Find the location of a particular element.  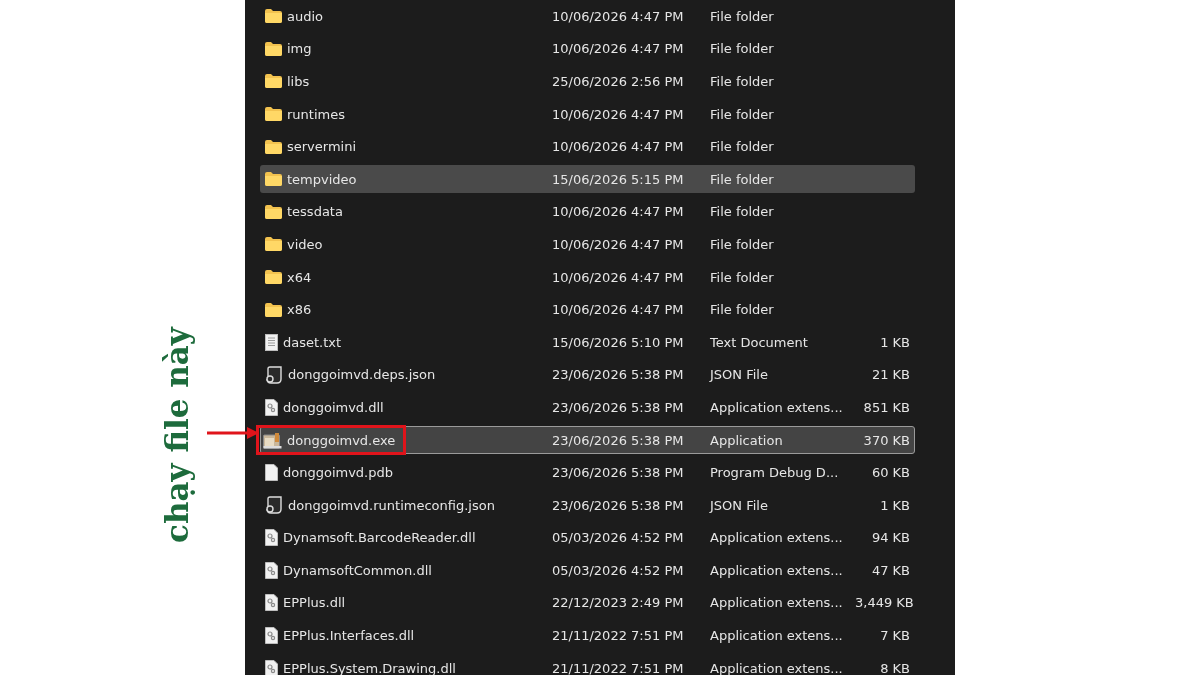

file-row: tempvideo 15/06/2026 5:15 PM File folder is located at coordinates (587, 179).